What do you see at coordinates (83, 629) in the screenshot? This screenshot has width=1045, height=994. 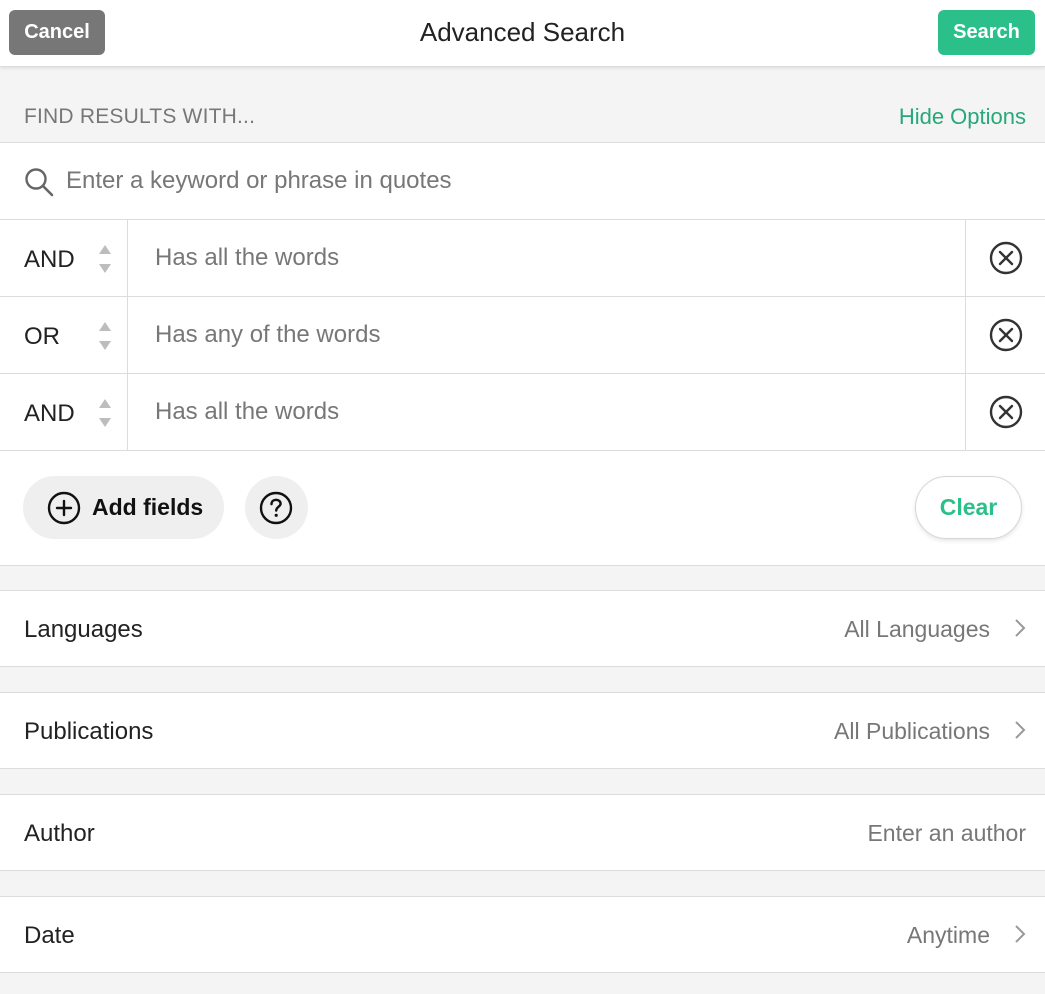 I see `languages-label: Languages` at bounding box center [83, 629].